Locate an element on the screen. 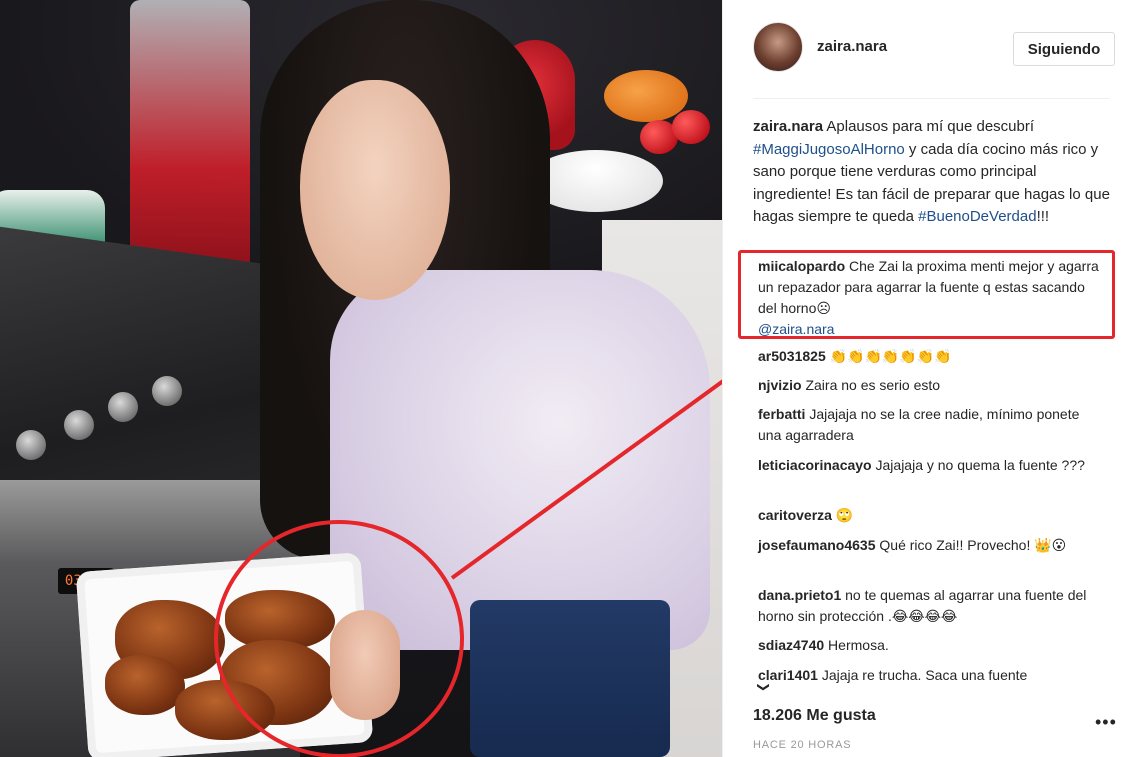 This screenshot has height=757, width=1140. tomato is located at coordinates (691, 127).